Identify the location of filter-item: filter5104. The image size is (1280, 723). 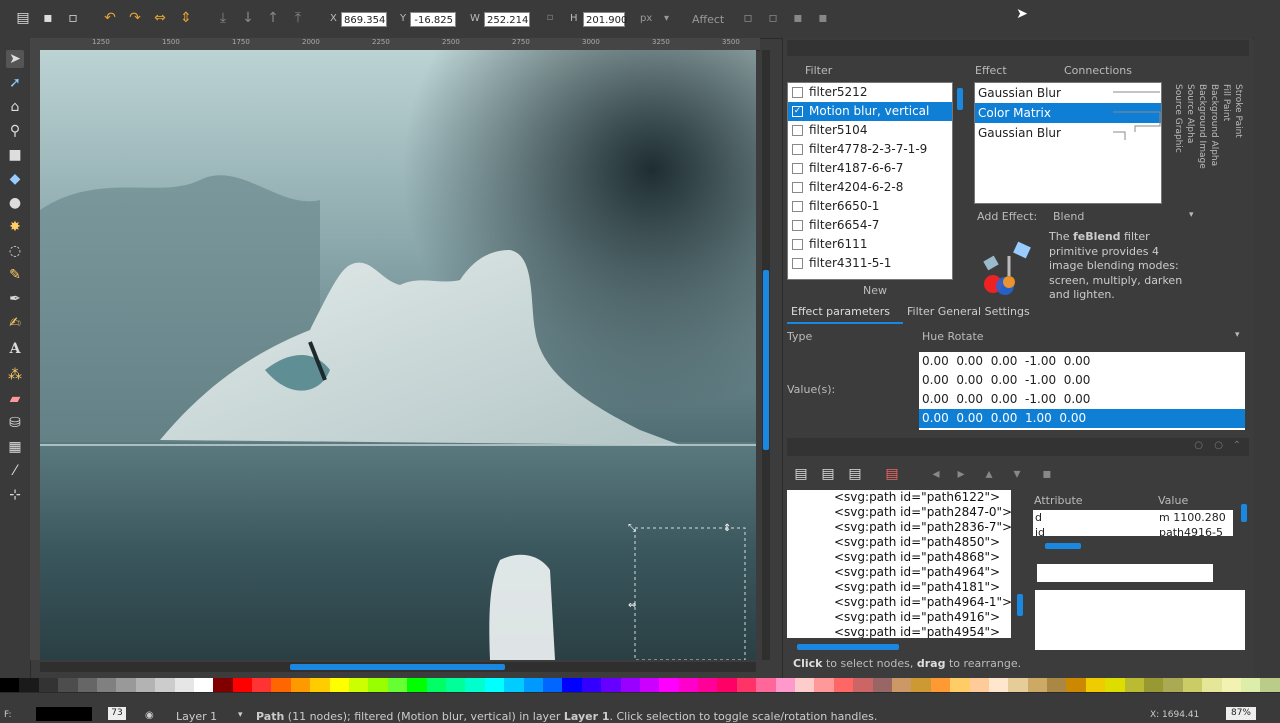
(870, 130).